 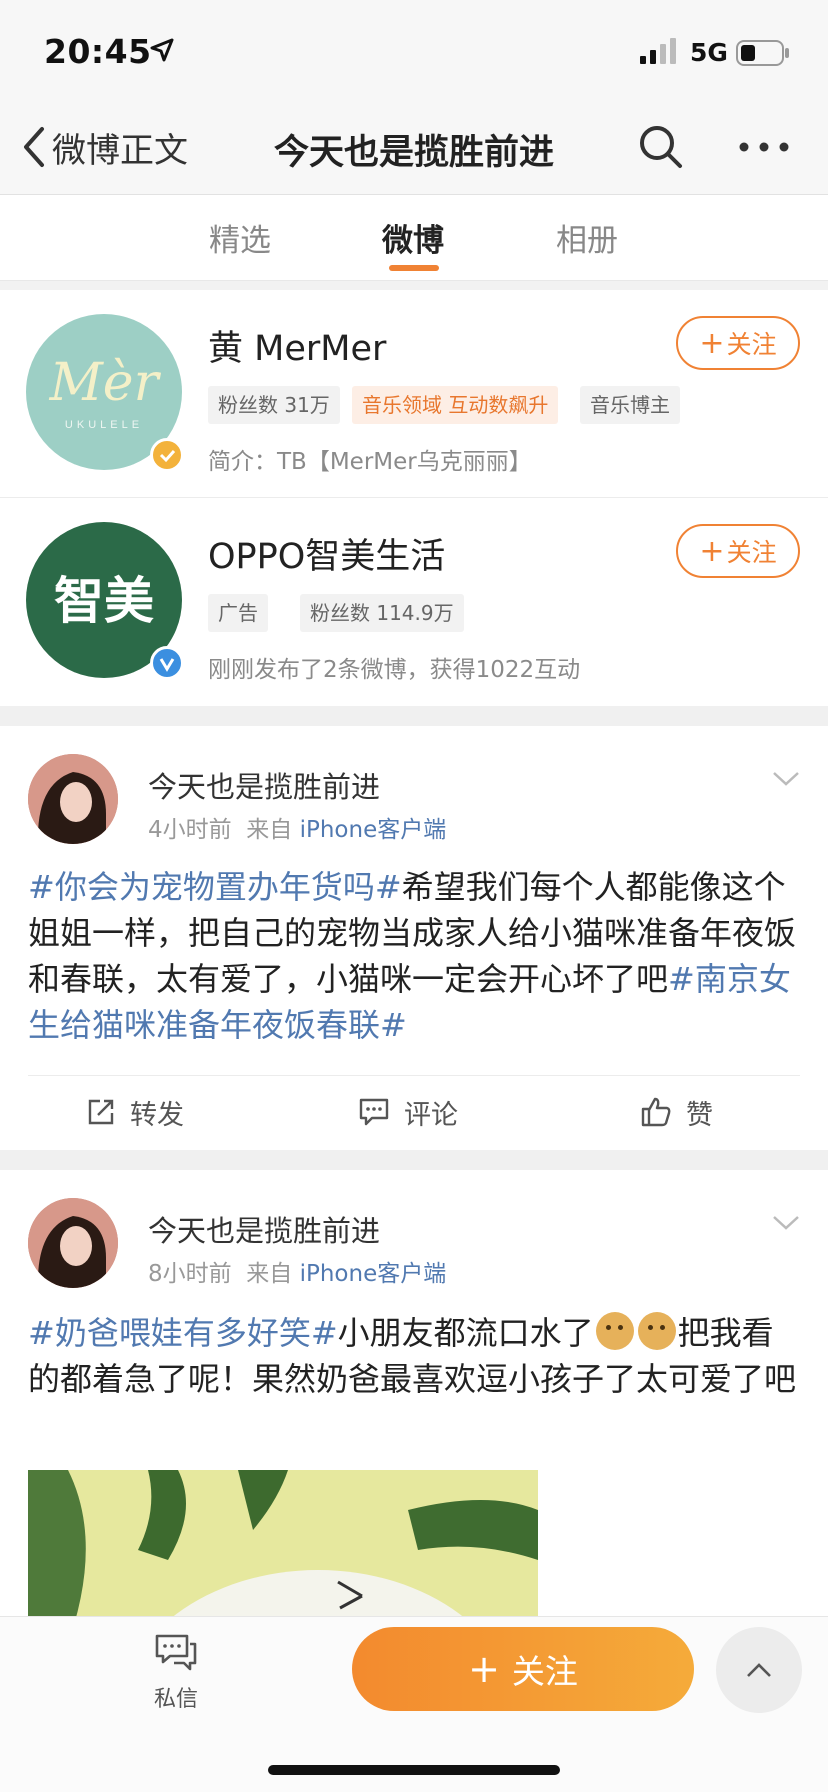 What do you see at coordinates (455, 405) in the screenshot?
I see `domain-tag: 音乐领域 互动数飙升` at bounding box center [455, 405].